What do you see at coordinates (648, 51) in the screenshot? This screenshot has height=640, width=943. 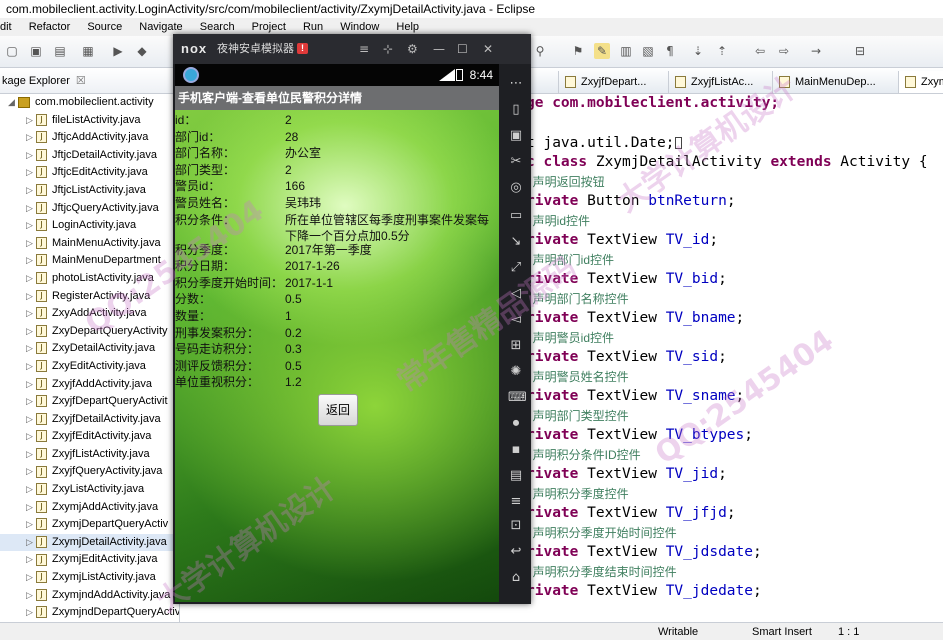 I see `mark-icon: ▧` at bounding box center [648, 51].